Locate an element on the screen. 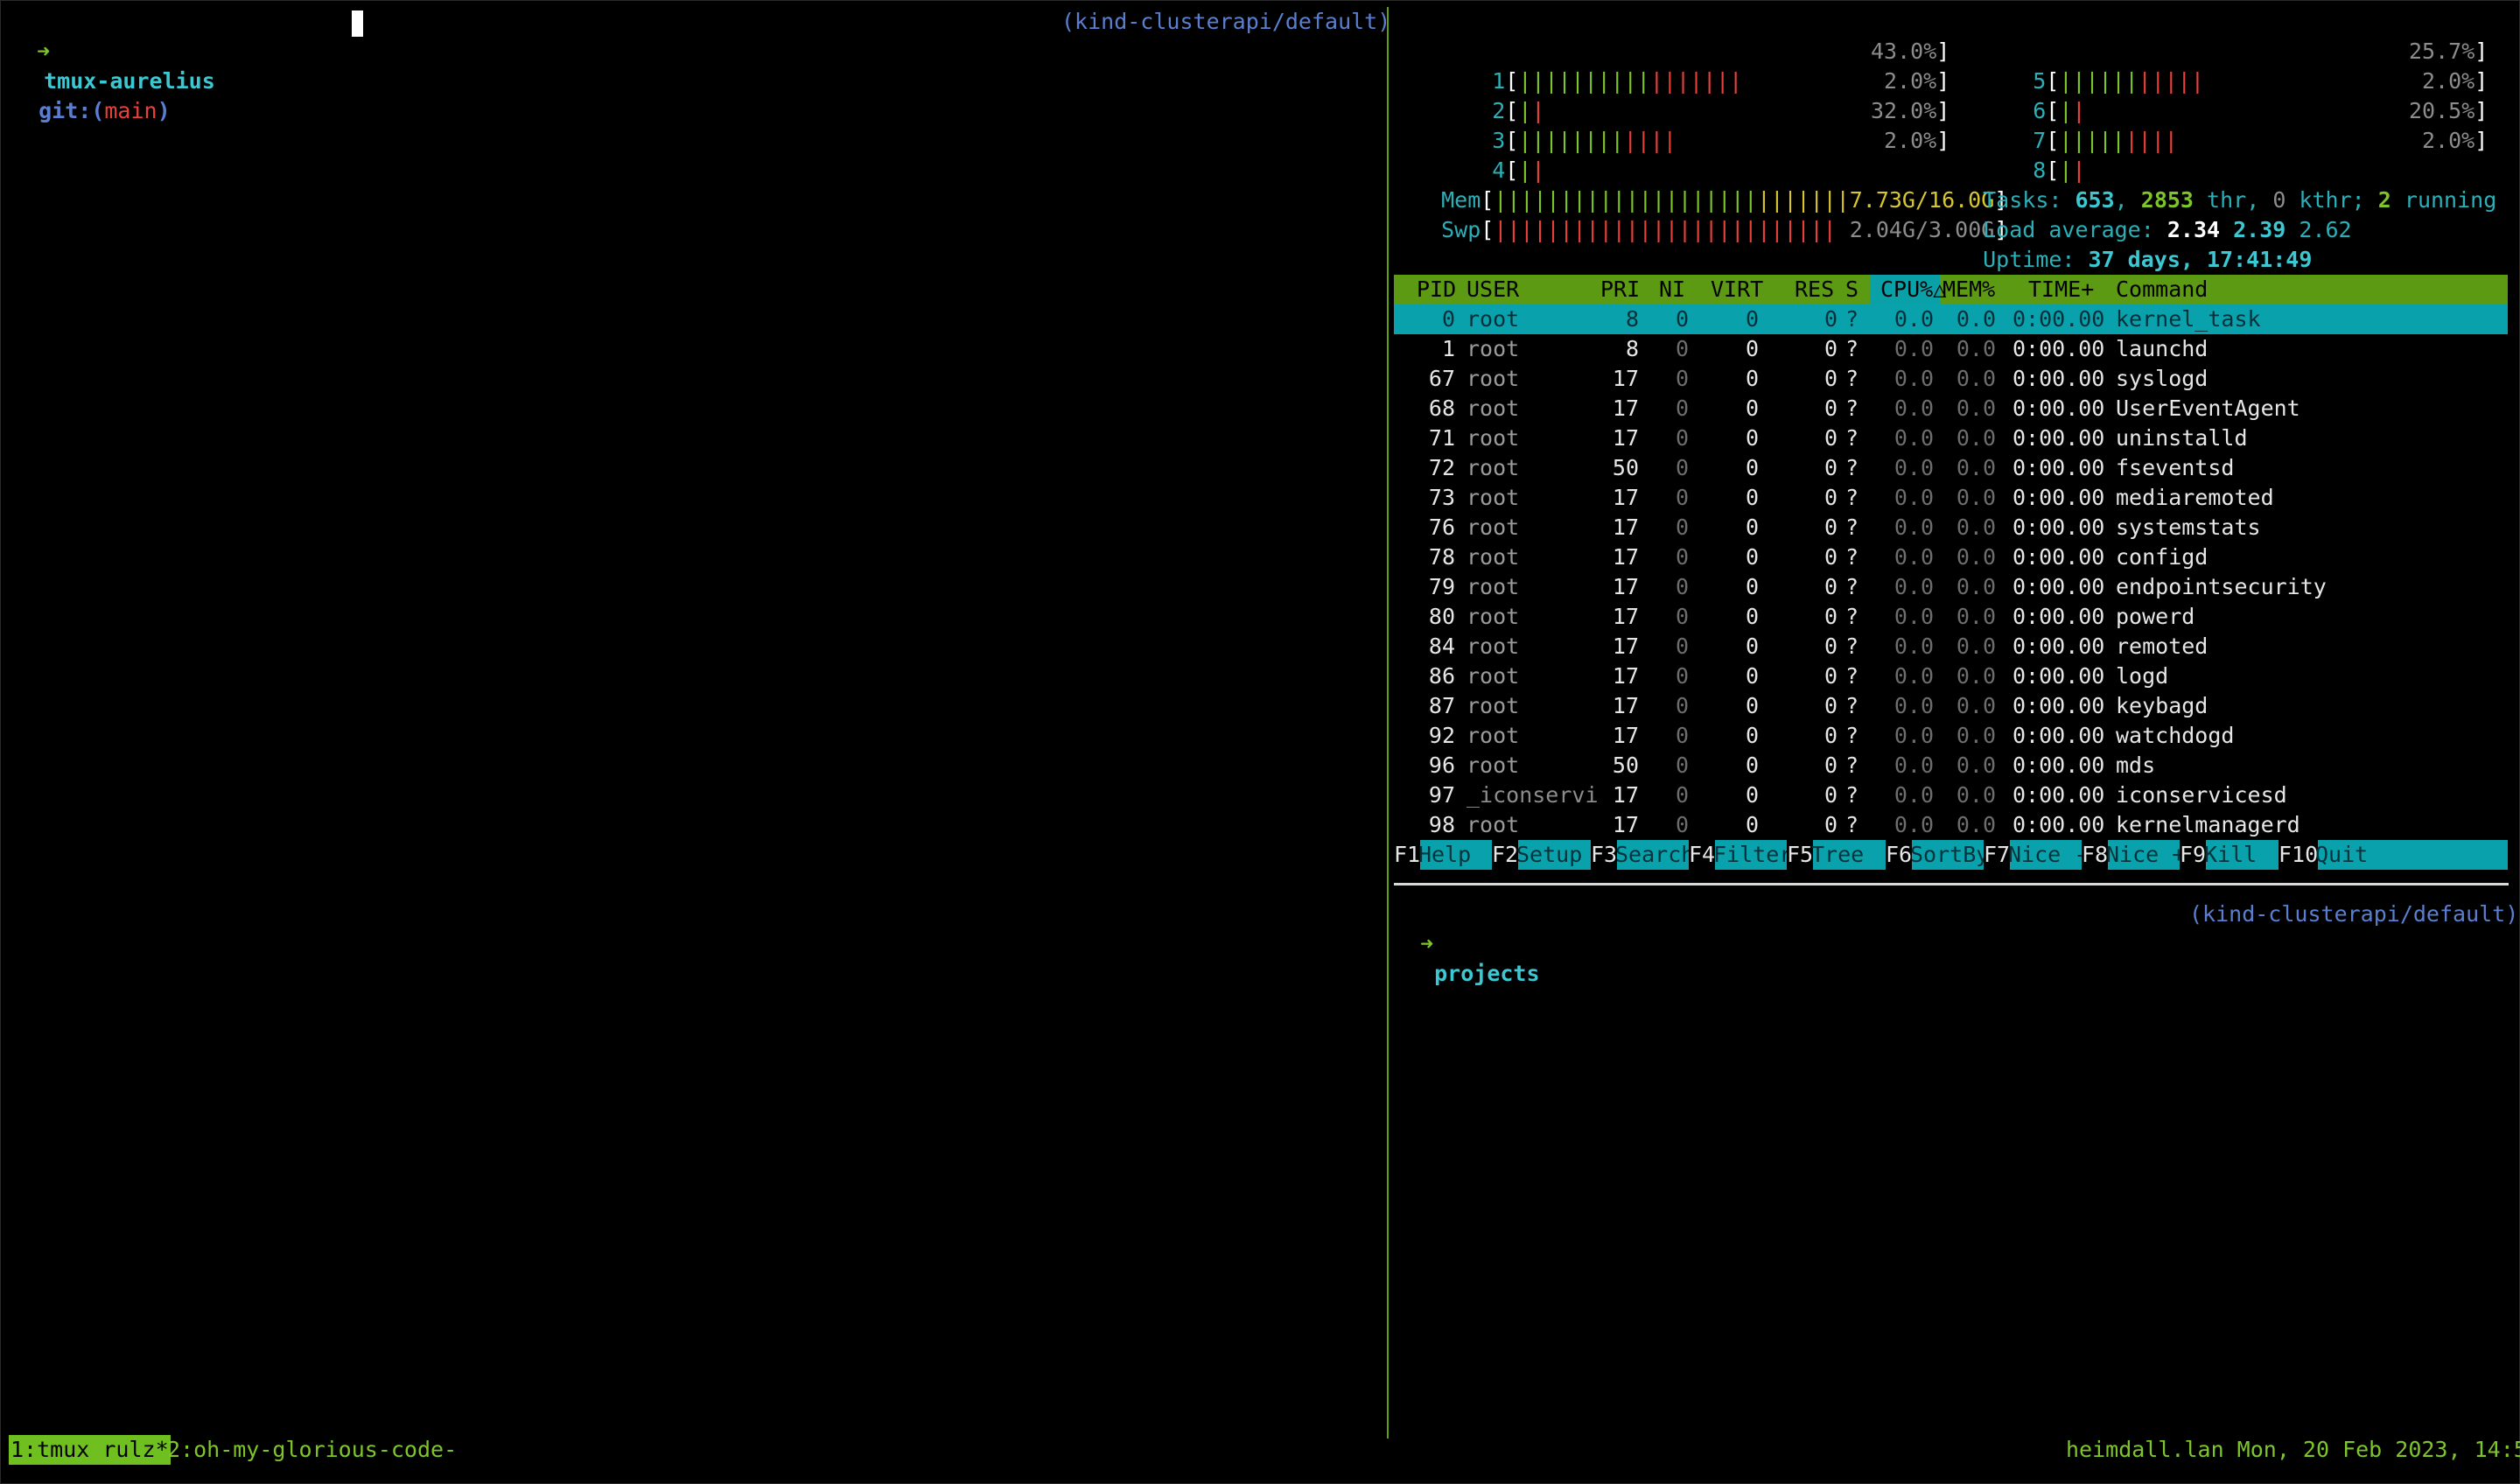 The image size is (2520, 1484). fkey-label: Tree is located at coordinates (1838, 854).